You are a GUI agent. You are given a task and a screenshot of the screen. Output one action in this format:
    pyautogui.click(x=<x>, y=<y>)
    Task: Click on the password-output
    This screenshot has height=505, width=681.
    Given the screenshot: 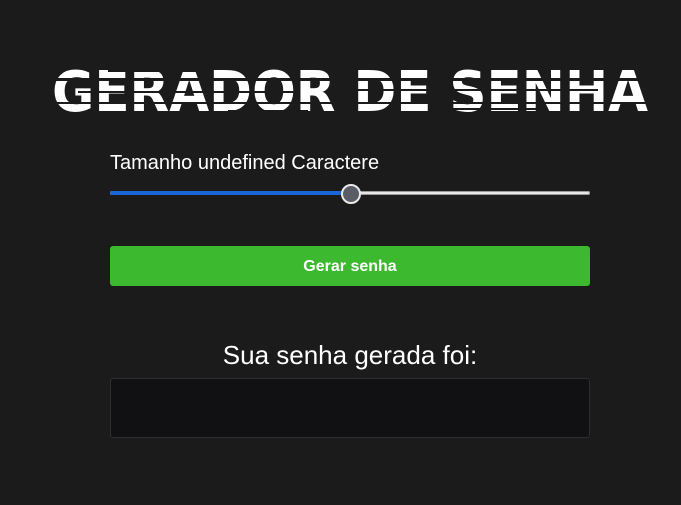 What is the action you would take?
    pyautogui.click(x=350, y=408)
    